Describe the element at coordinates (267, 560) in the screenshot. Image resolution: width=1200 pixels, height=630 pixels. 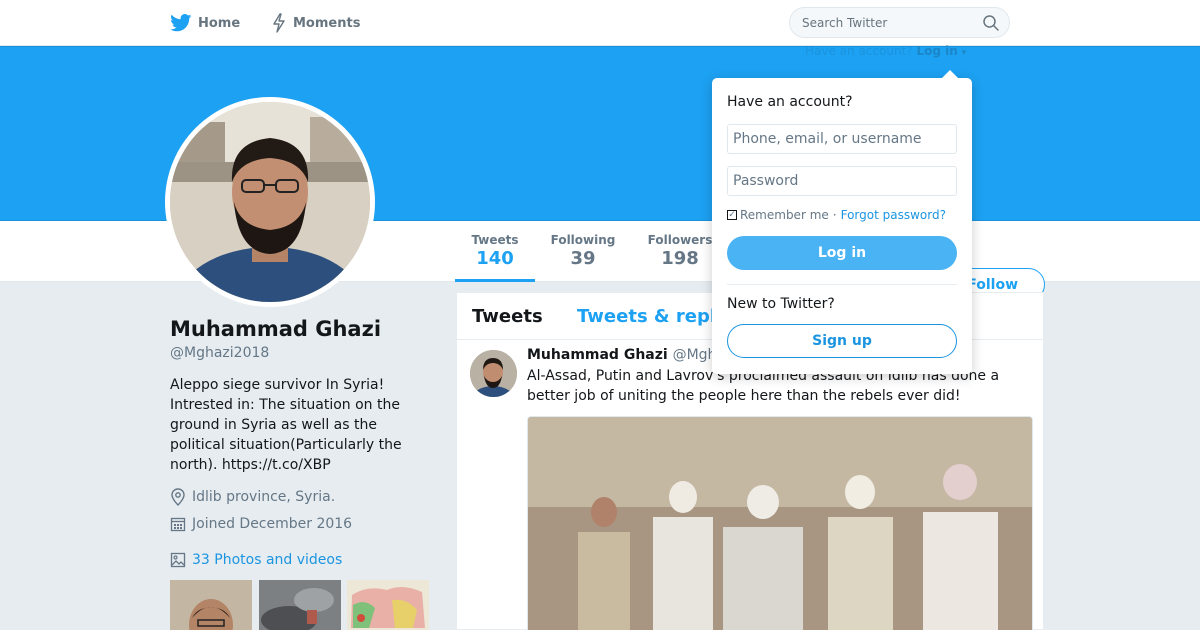
I see `photos-videos-label: 33 Photos and videos` at that location.